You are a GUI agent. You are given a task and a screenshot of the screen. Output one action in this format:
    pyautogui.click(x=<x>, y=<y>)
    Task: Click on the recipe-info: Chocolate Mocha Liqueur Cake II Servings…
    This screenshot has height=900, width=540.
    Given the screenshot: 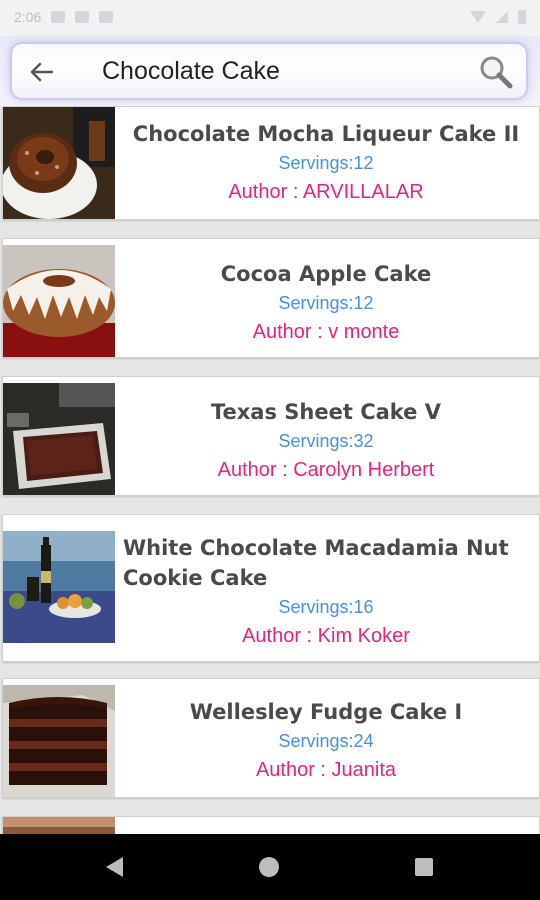 What is the action you would take?
    pyautogui.click(x=326, y=163)
    